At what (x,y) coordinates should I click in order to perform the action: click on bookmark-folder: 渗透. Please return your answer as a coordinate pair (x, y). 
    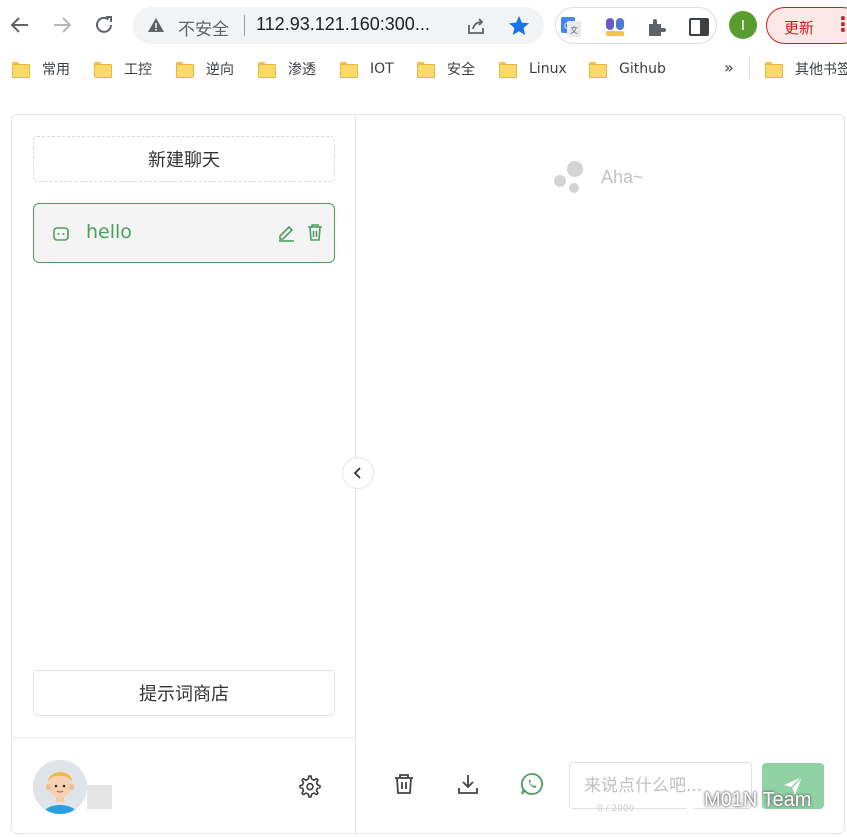
    Looking at the image, I should click on (287, 69).